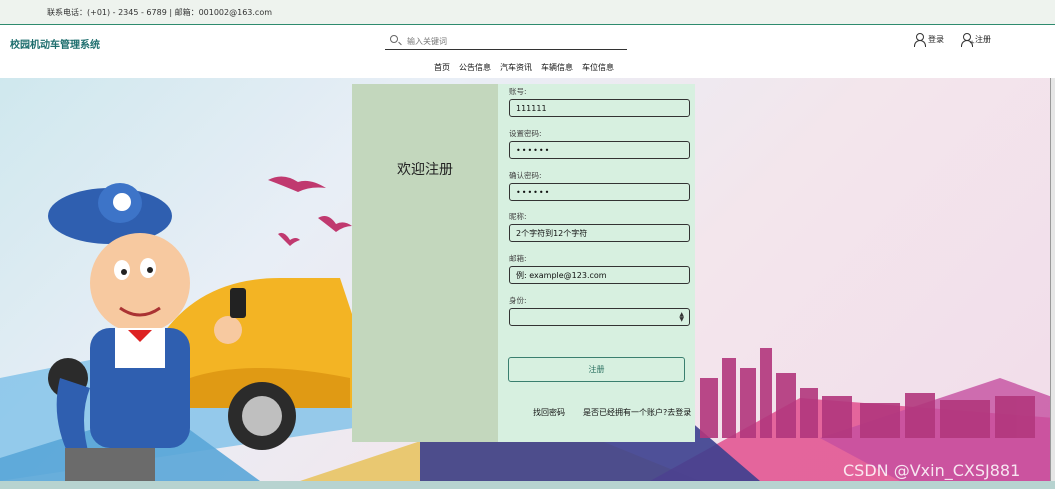  What do you see at coordinates (425, 170) in the screenshot?
I see `welcome-heading: 欢迎注册` at bounding box center [425, 170].